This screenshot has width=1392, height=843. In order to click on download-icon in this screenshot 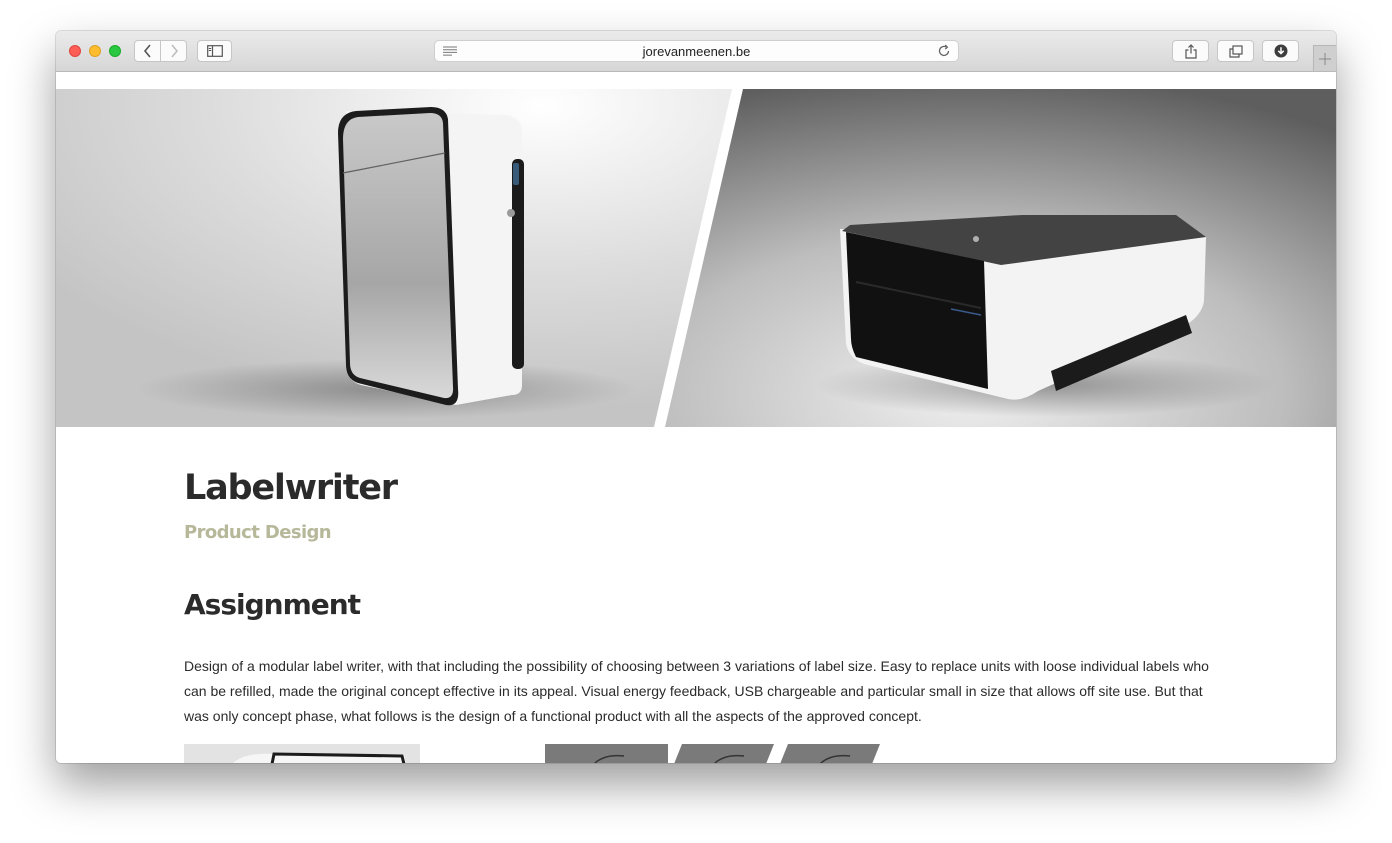, I will do `click(1280, 51)`.